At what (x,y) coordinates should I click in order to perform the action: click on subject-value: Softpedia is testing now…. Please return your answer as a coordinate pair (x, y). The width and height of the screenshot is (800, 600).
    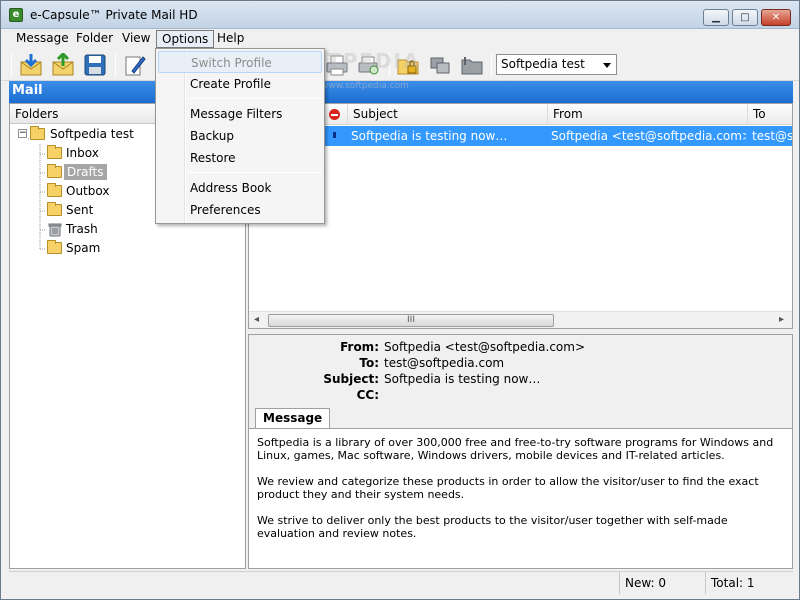
    Looking at the image, I should click on (462, 379).